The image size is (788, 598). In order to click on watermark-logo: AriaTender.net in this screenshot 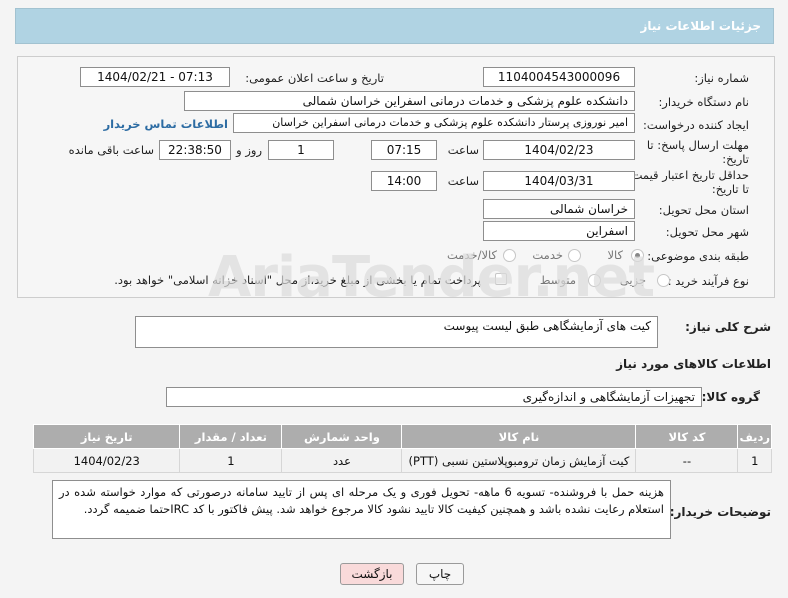, I will do `click(431, 277)`.